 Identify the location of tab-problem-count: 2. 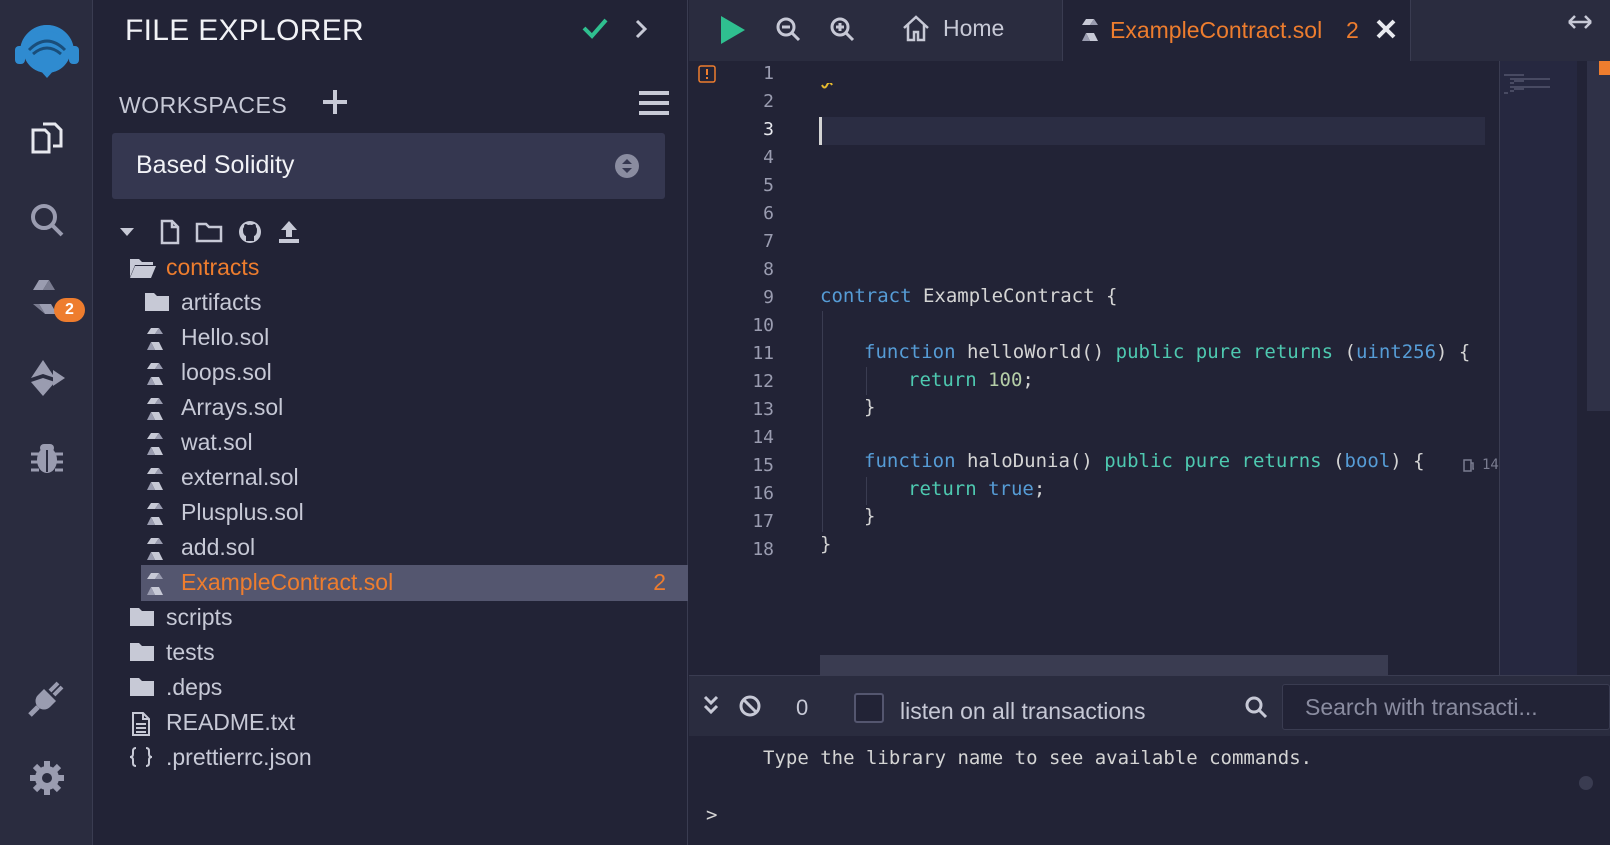
(1352, 30).